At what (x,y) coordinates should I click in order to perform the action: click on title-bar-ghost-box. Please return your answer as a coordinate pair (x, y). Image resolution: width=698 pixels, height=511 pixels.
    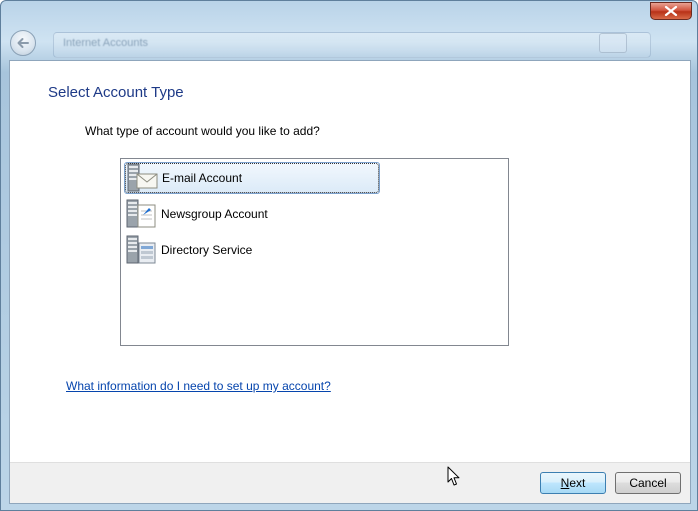
    Looking at the image, I should click on (613, 43).